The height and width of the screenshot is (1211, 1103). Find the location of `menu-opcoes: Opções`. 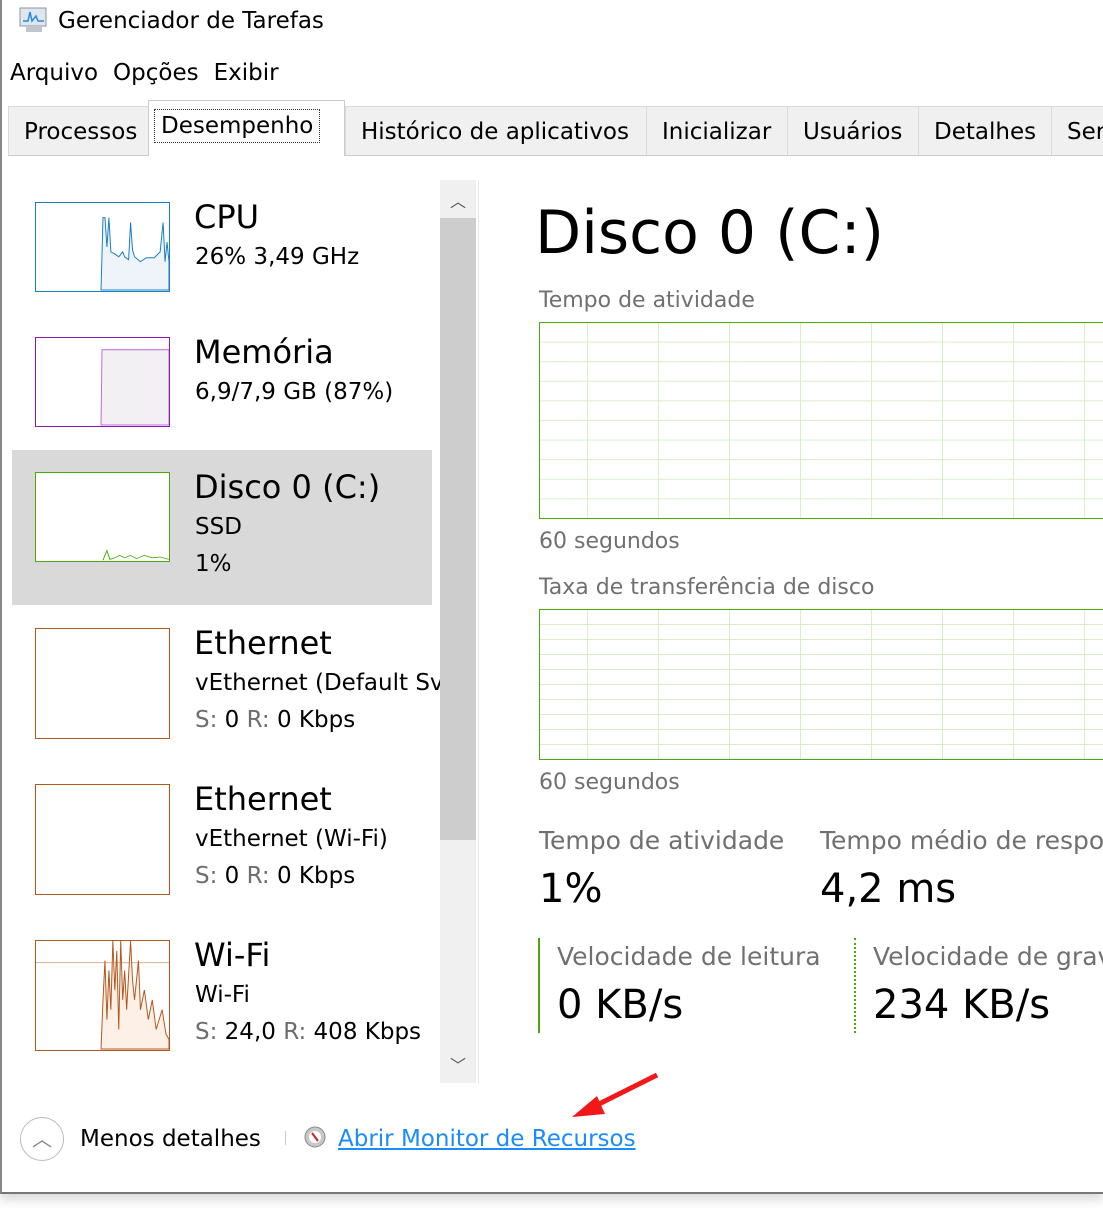

menu-opcoes: Opções is located at coordinates (156, 73).